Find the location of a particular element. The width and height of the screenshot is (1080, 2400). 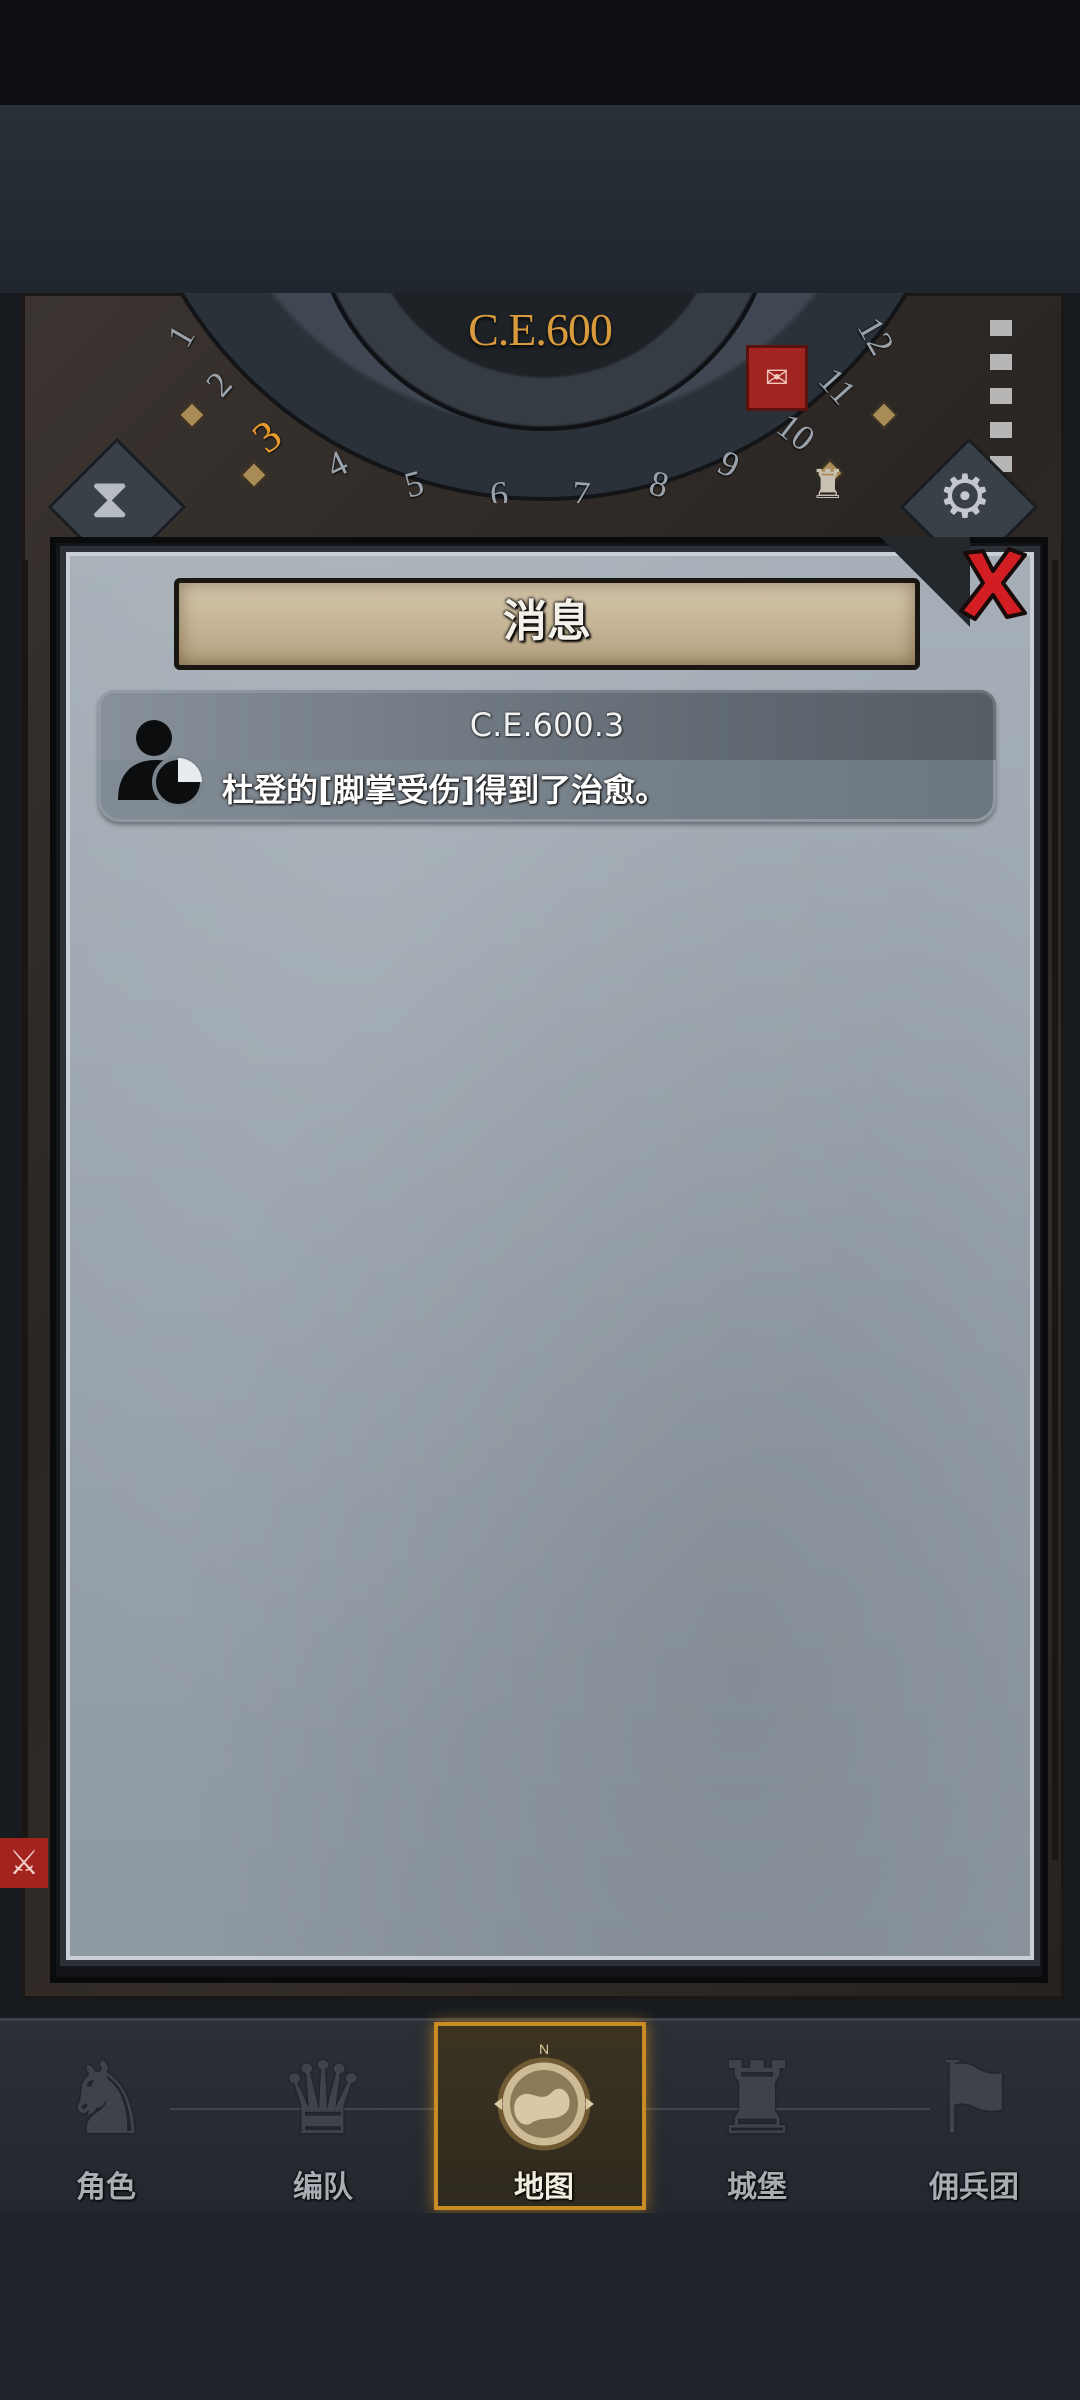

month-2: 2 is located at coordinates (219, 384).